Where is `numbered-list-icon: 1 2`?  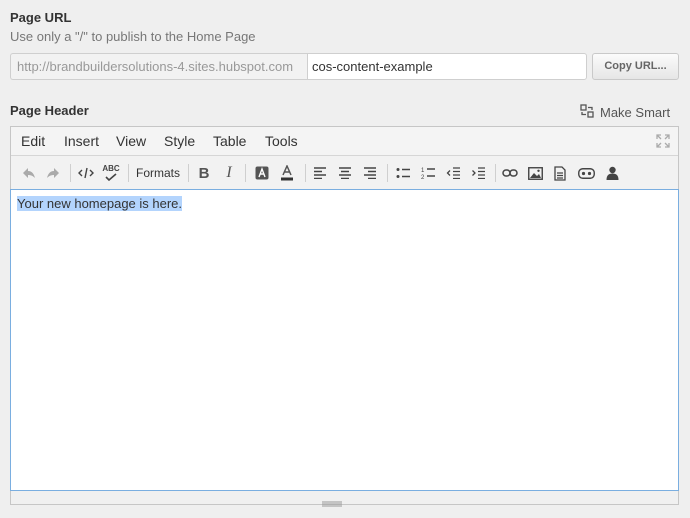
numbered-list-icon: 1 2 is located at coordinates (428, 173).